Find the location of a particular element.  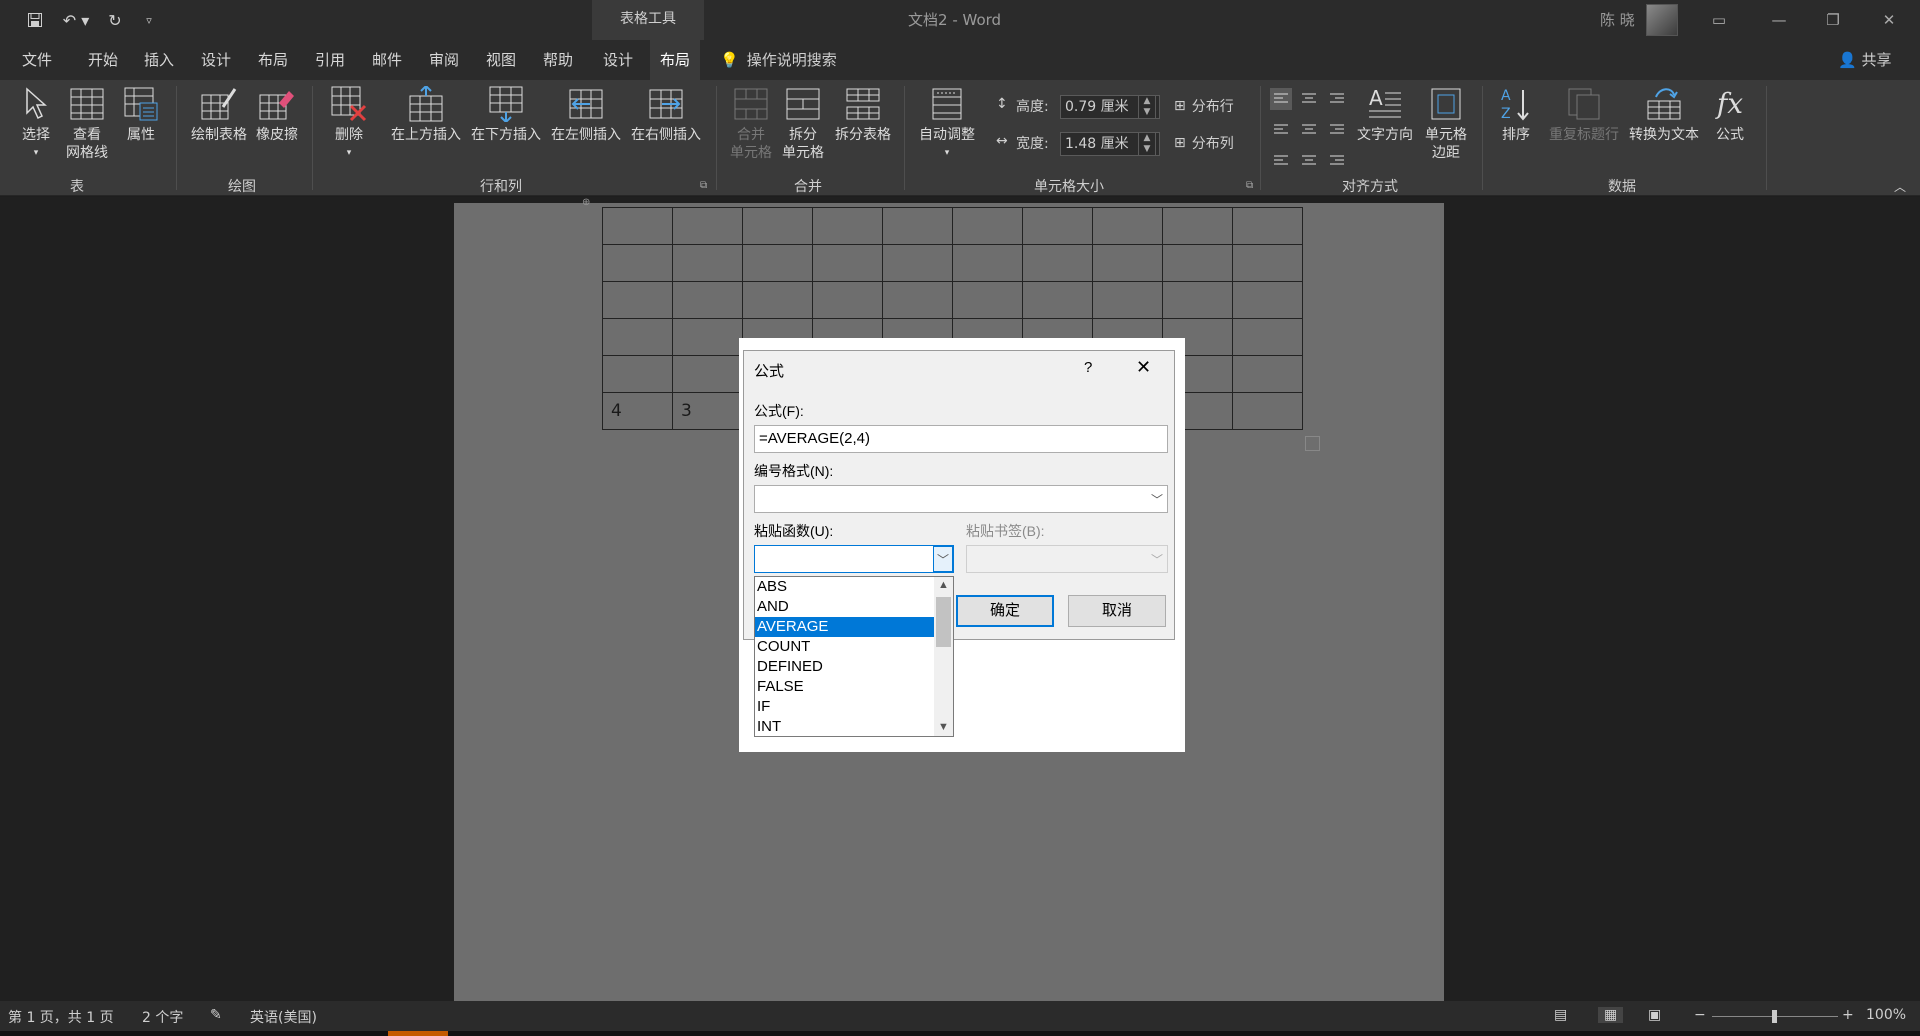

tab-home: 开始 is located at coordinates (103, 60).